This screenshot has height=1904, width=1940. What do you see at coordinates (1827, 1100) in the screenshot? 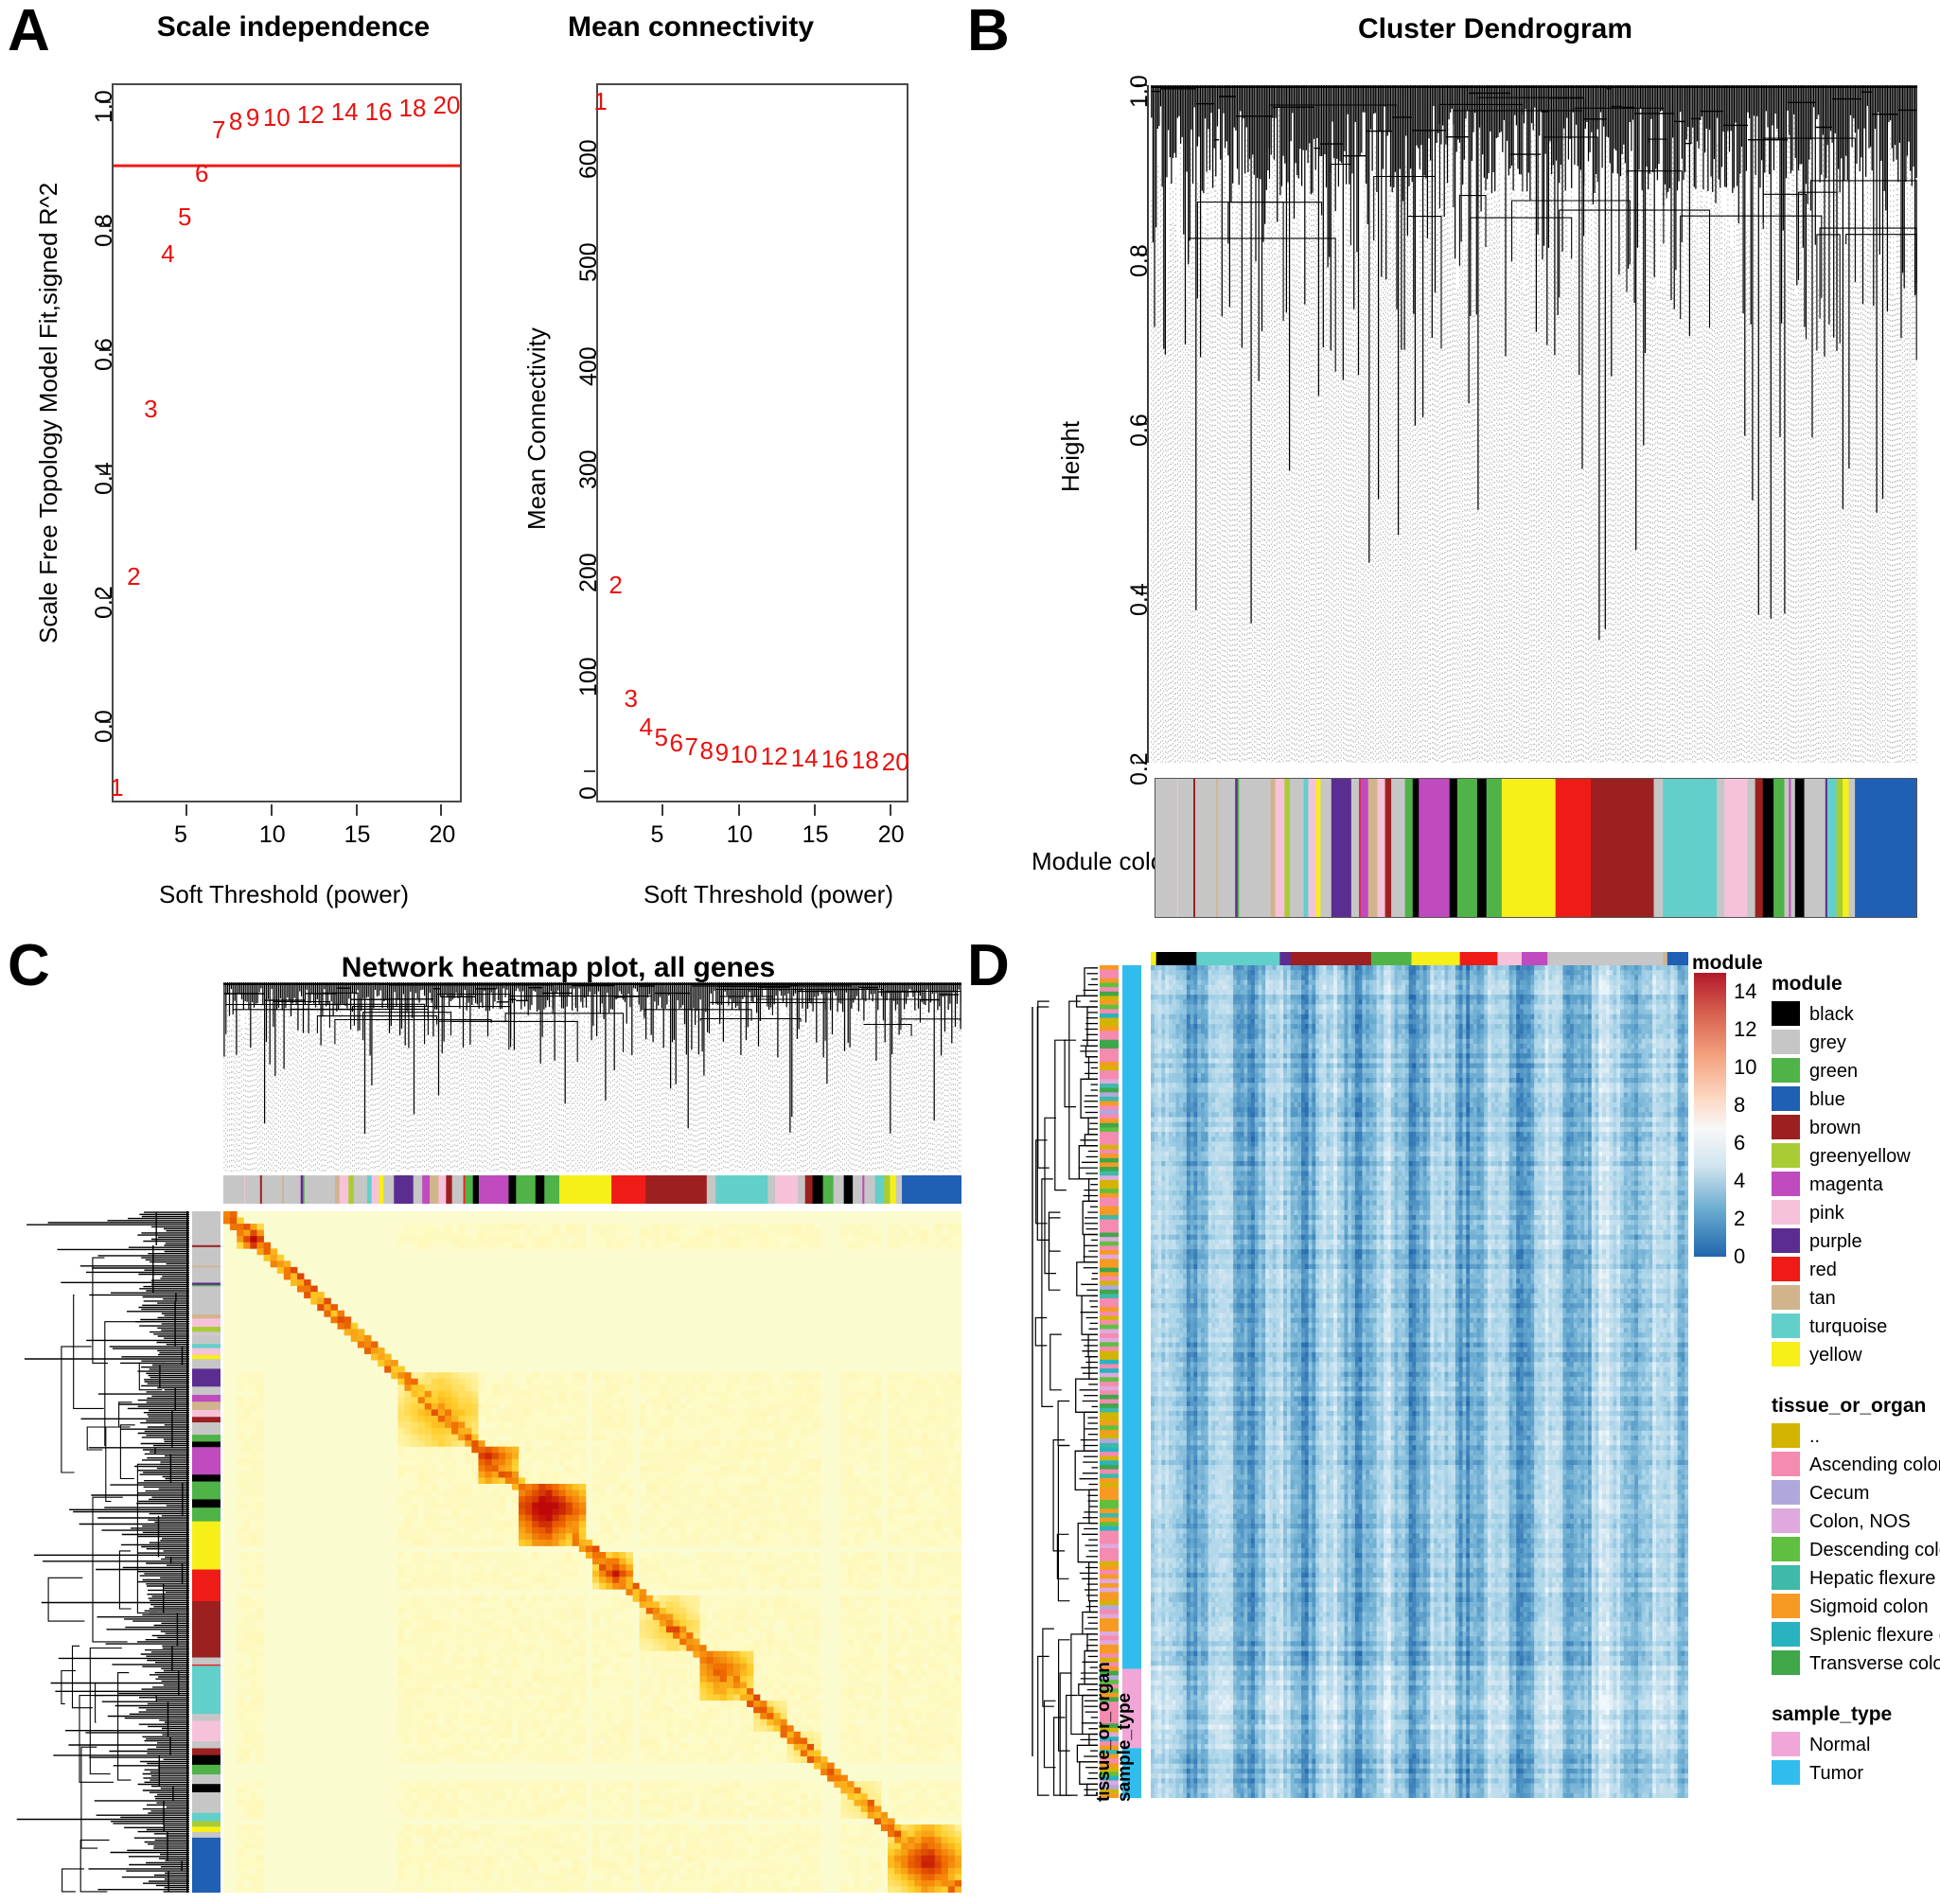
I see `legend-item-label: blue` at bounding box center [1827, 1100].